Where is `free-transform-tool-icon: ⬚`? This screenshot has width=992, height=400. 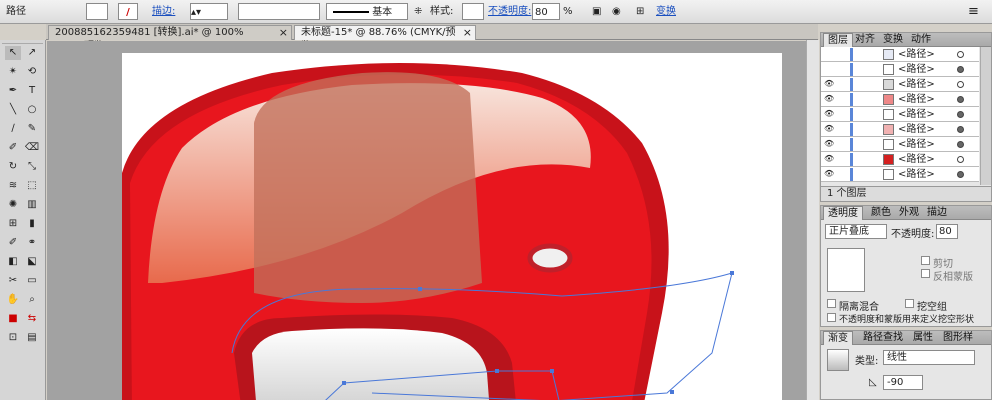 free-transform-tool-icon: ⬚ is located at coordinates (32, 186).